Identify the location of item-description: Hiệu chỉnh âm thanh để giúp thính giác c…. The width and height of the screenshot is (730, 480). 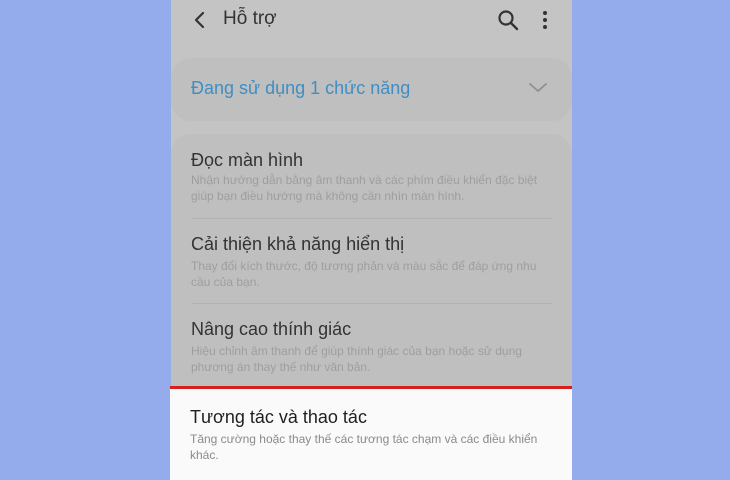
(356, 359).